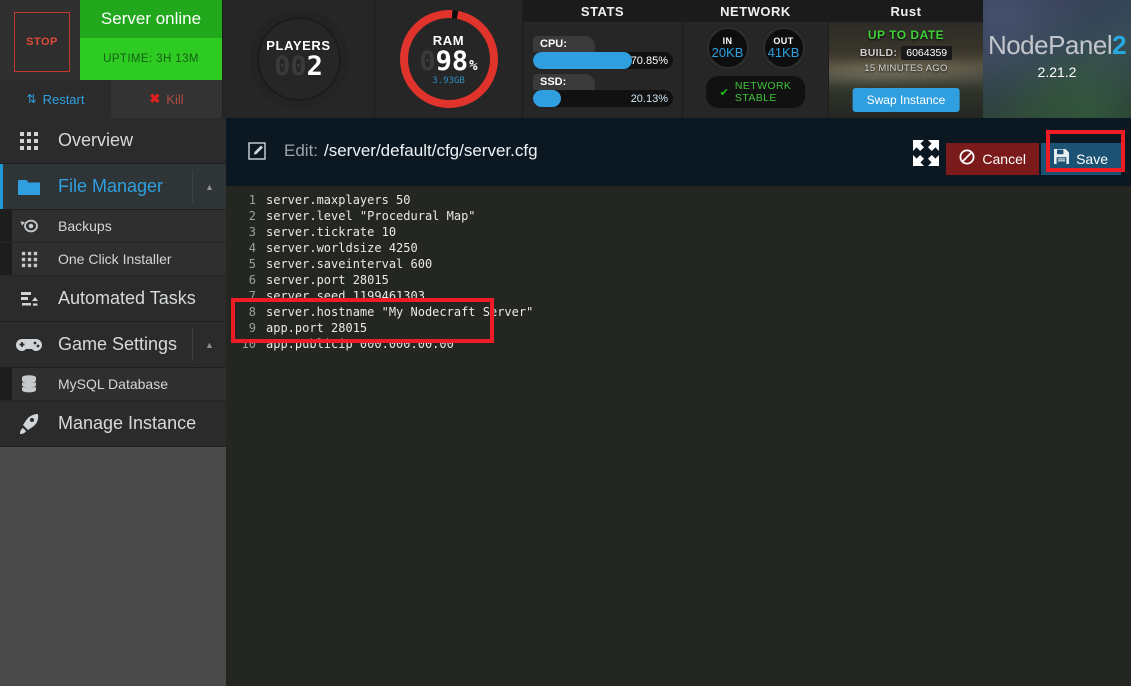 The width and height of the screenshot is (1131, 686). What do you see at coordinates (29, 345) in the screenshot?
I see `gamepad-icon` at bounding box center [29, 345].